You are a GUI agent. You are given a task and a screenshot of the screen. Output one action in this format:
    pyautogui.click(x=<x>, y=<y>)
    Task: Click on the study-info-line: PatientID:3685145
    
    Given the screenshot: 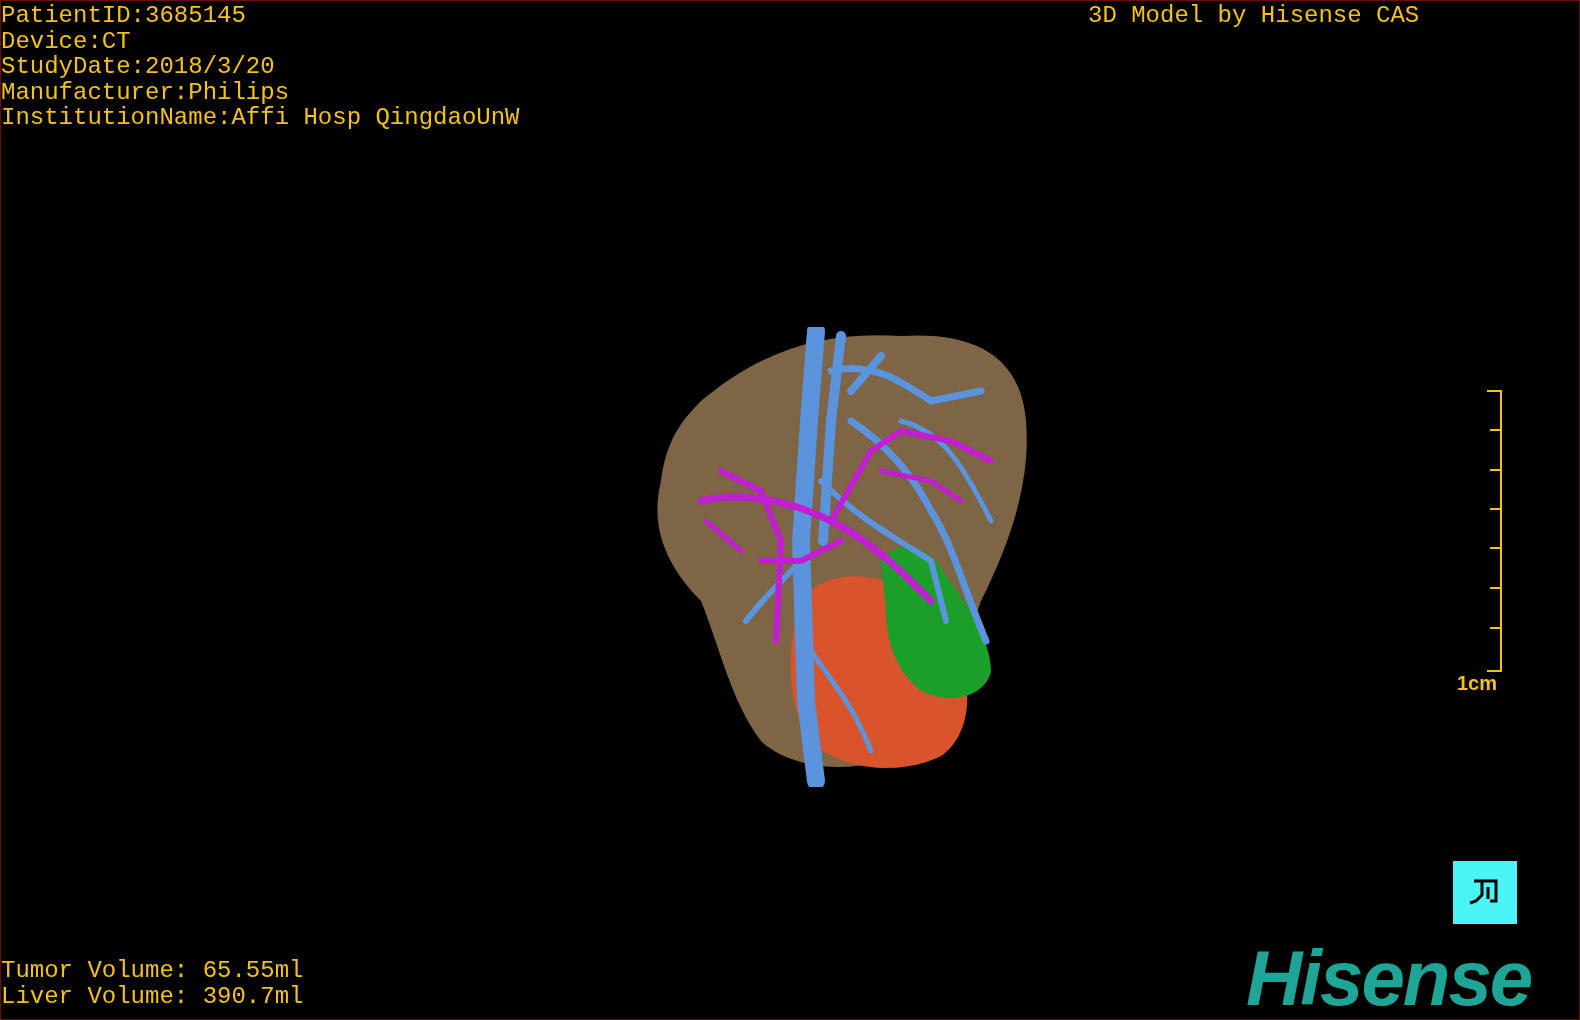 What is the action you would take?
    pyautogui.click(x=123, y=16)
    